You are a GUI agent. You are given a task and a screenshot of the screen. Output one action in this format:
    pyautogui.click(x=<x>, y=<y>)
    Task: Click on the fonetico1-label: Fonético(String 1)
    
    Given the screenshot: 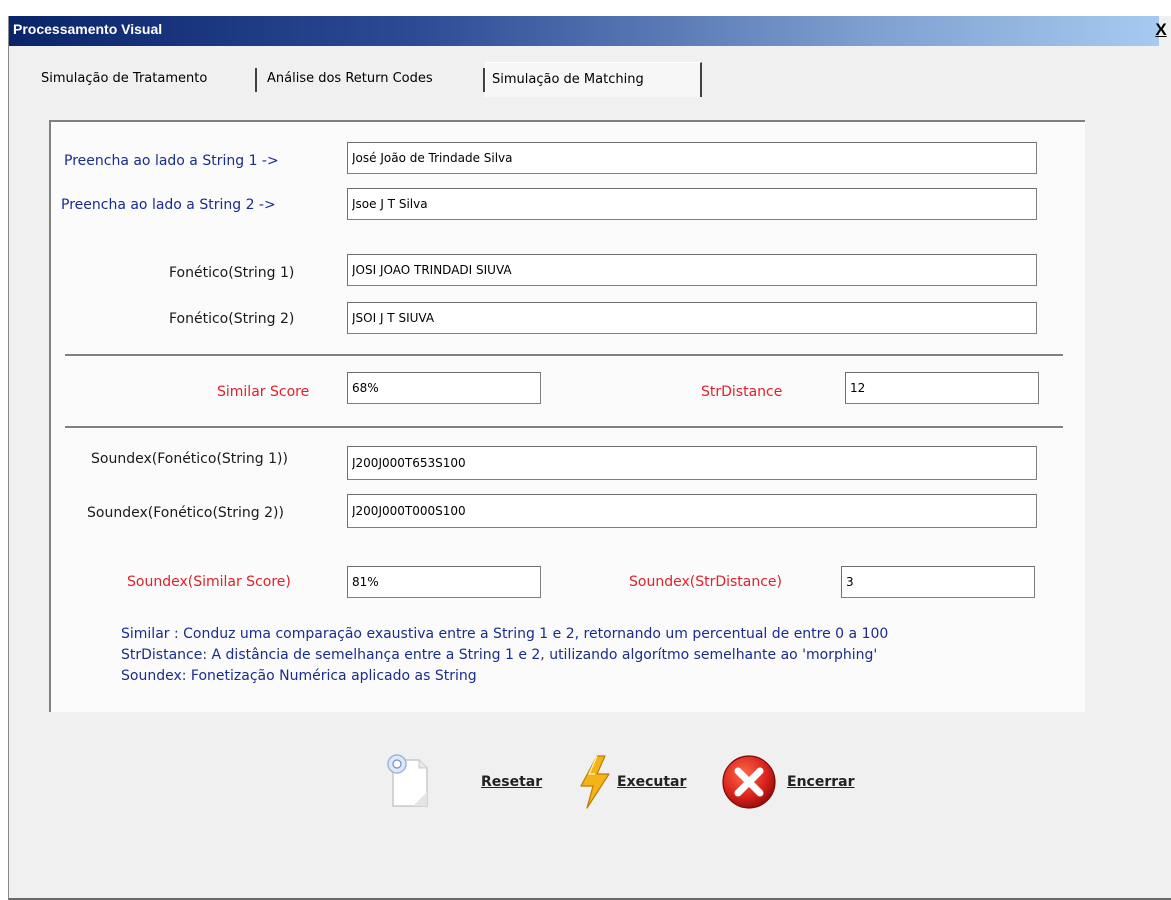 What is the action you would take?
    pyautogui.click(x=232, y=273)
    